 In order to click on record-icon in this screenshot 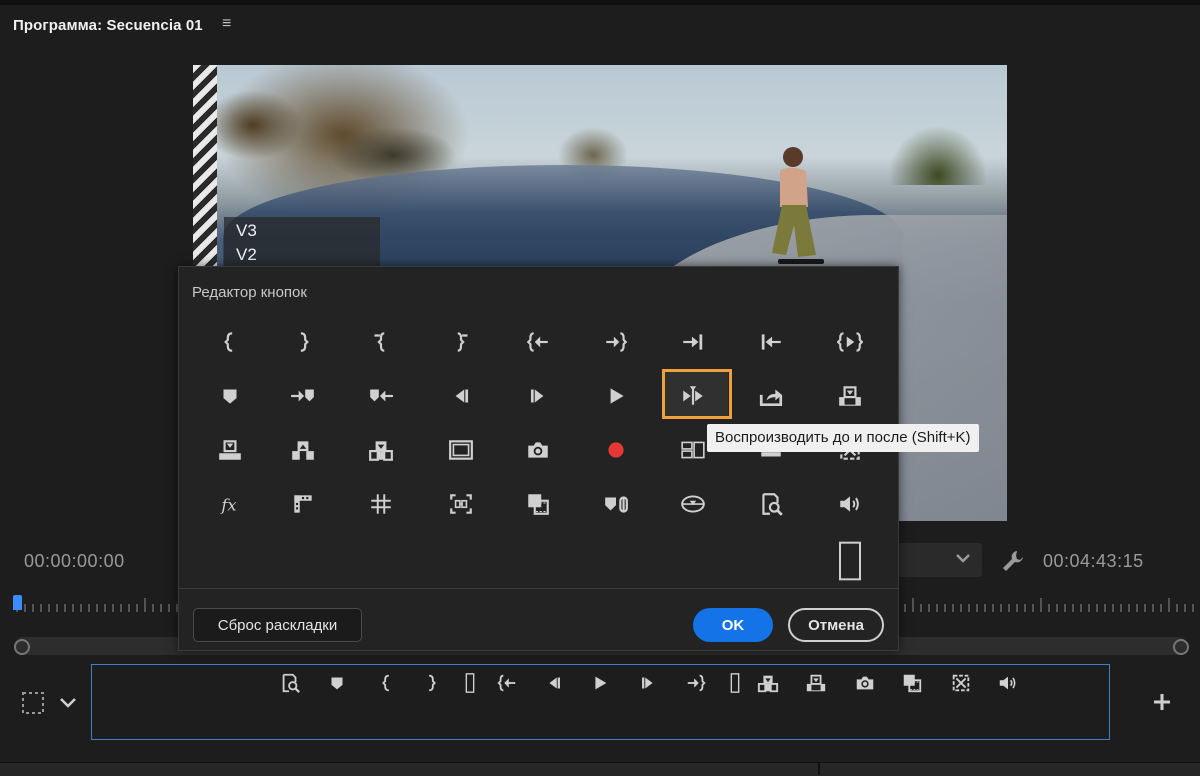, I will do `click(616, 450)`.